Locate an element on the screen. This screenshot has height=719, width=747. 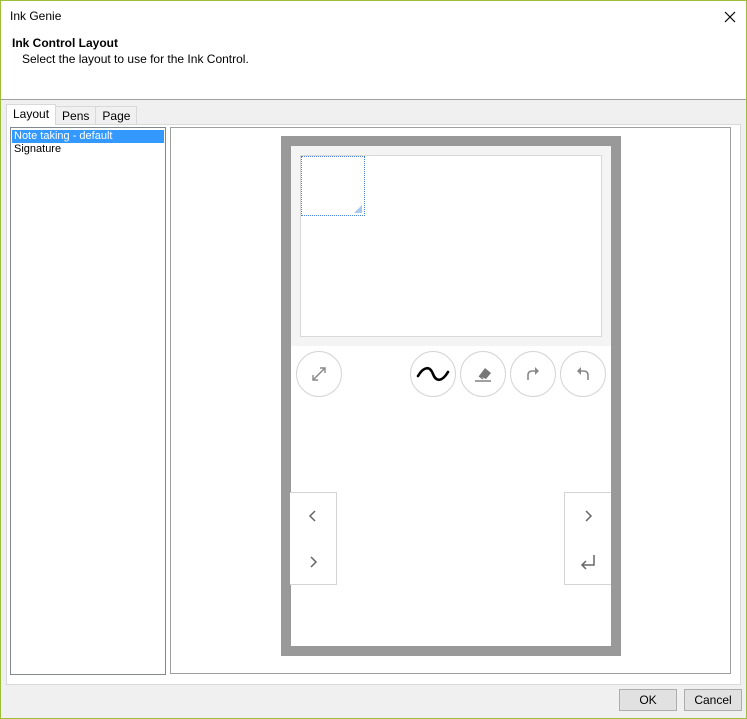
previous-button is located at coordinates (313, 516).